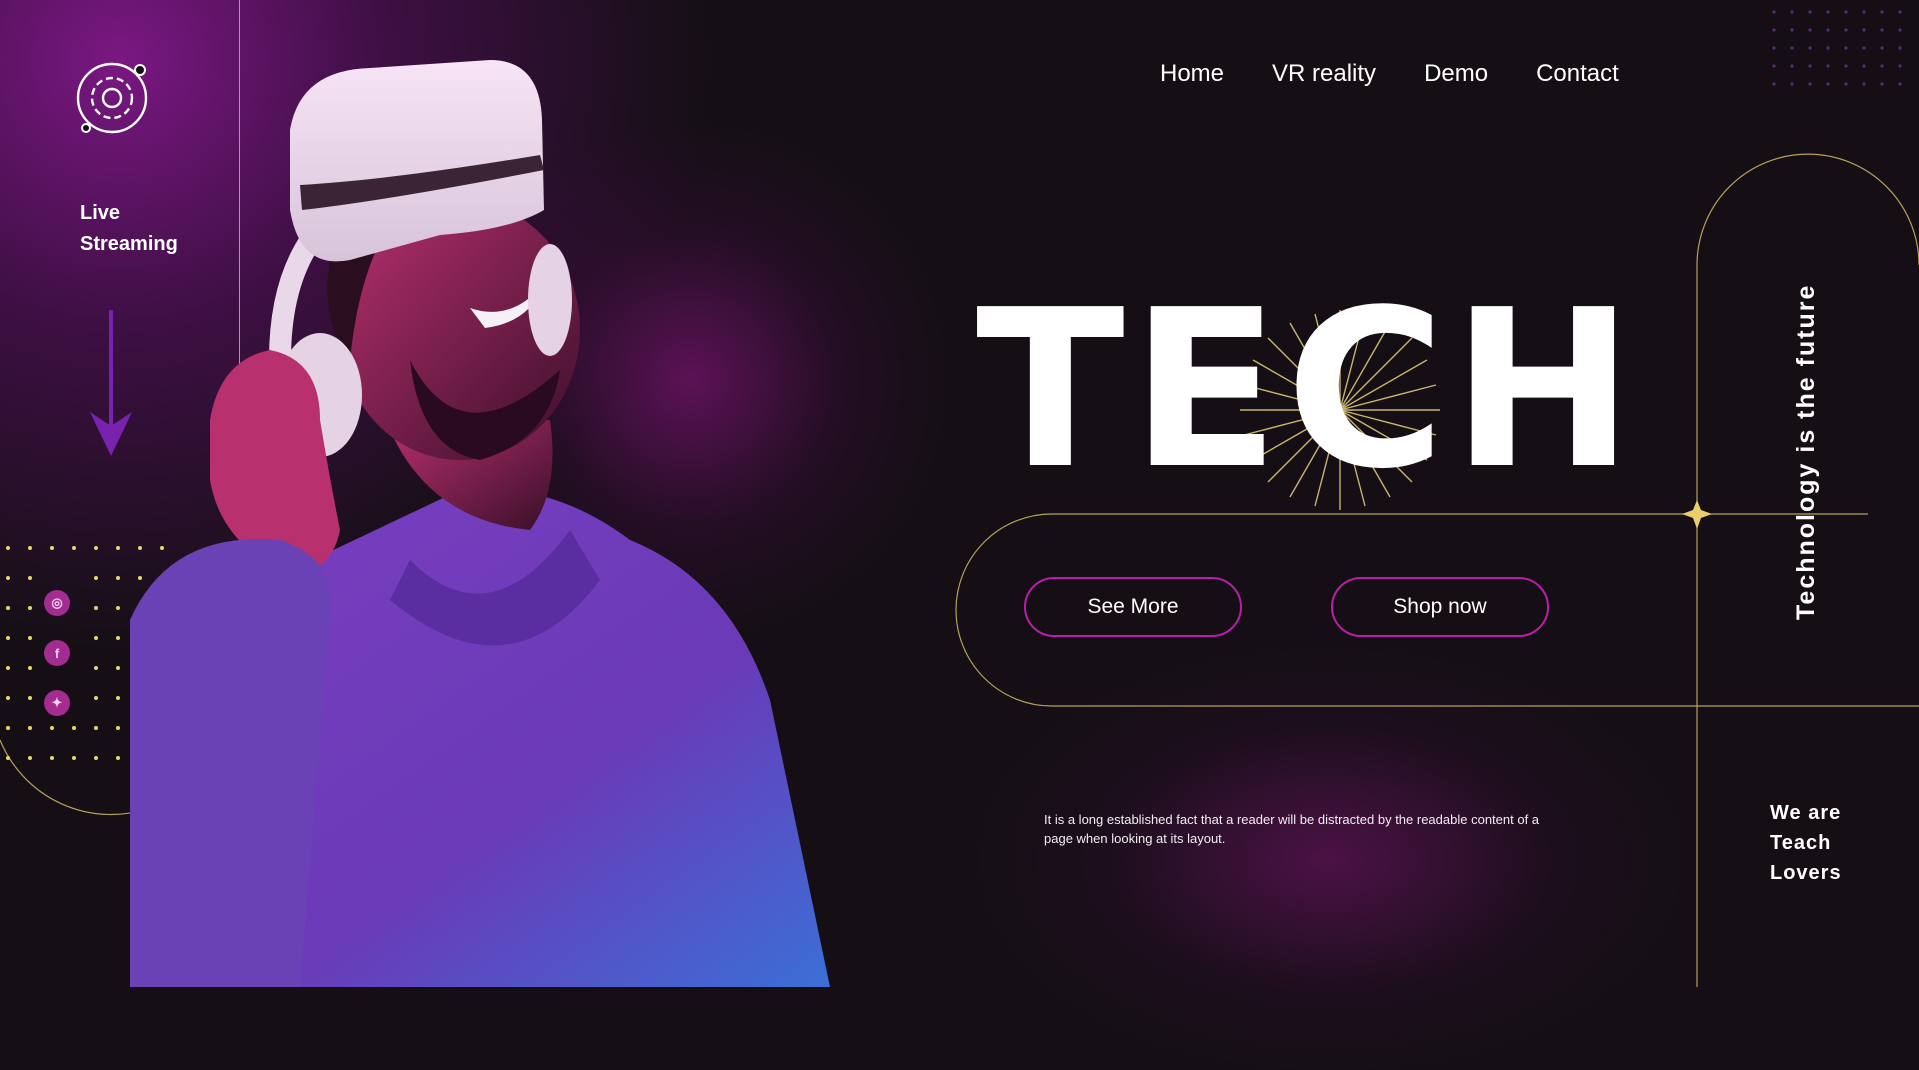  Describe the element at coordinates (1324, 74) in the screenshot. I see `nav-vr-reality: VR reality` at that location.